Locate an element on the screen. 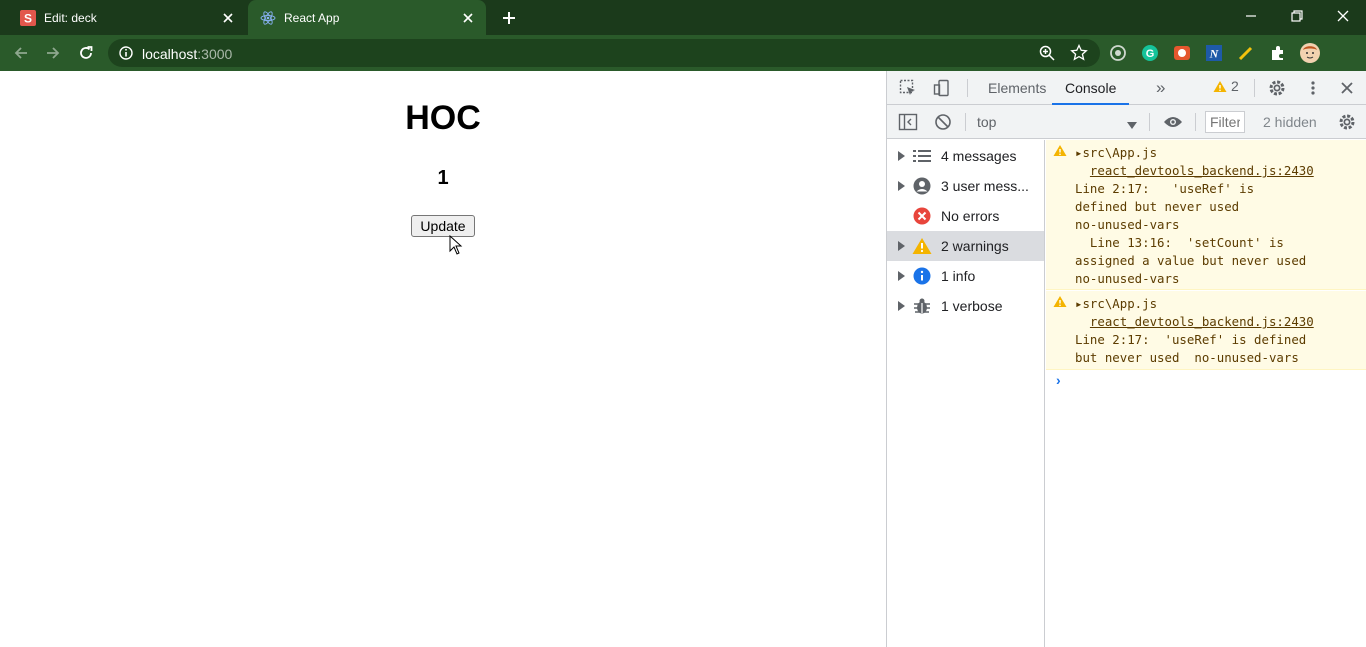 Image resolution: width=1366 pixels, height=647 pixels. count-value: 1 is located at coordinates (443, 178).